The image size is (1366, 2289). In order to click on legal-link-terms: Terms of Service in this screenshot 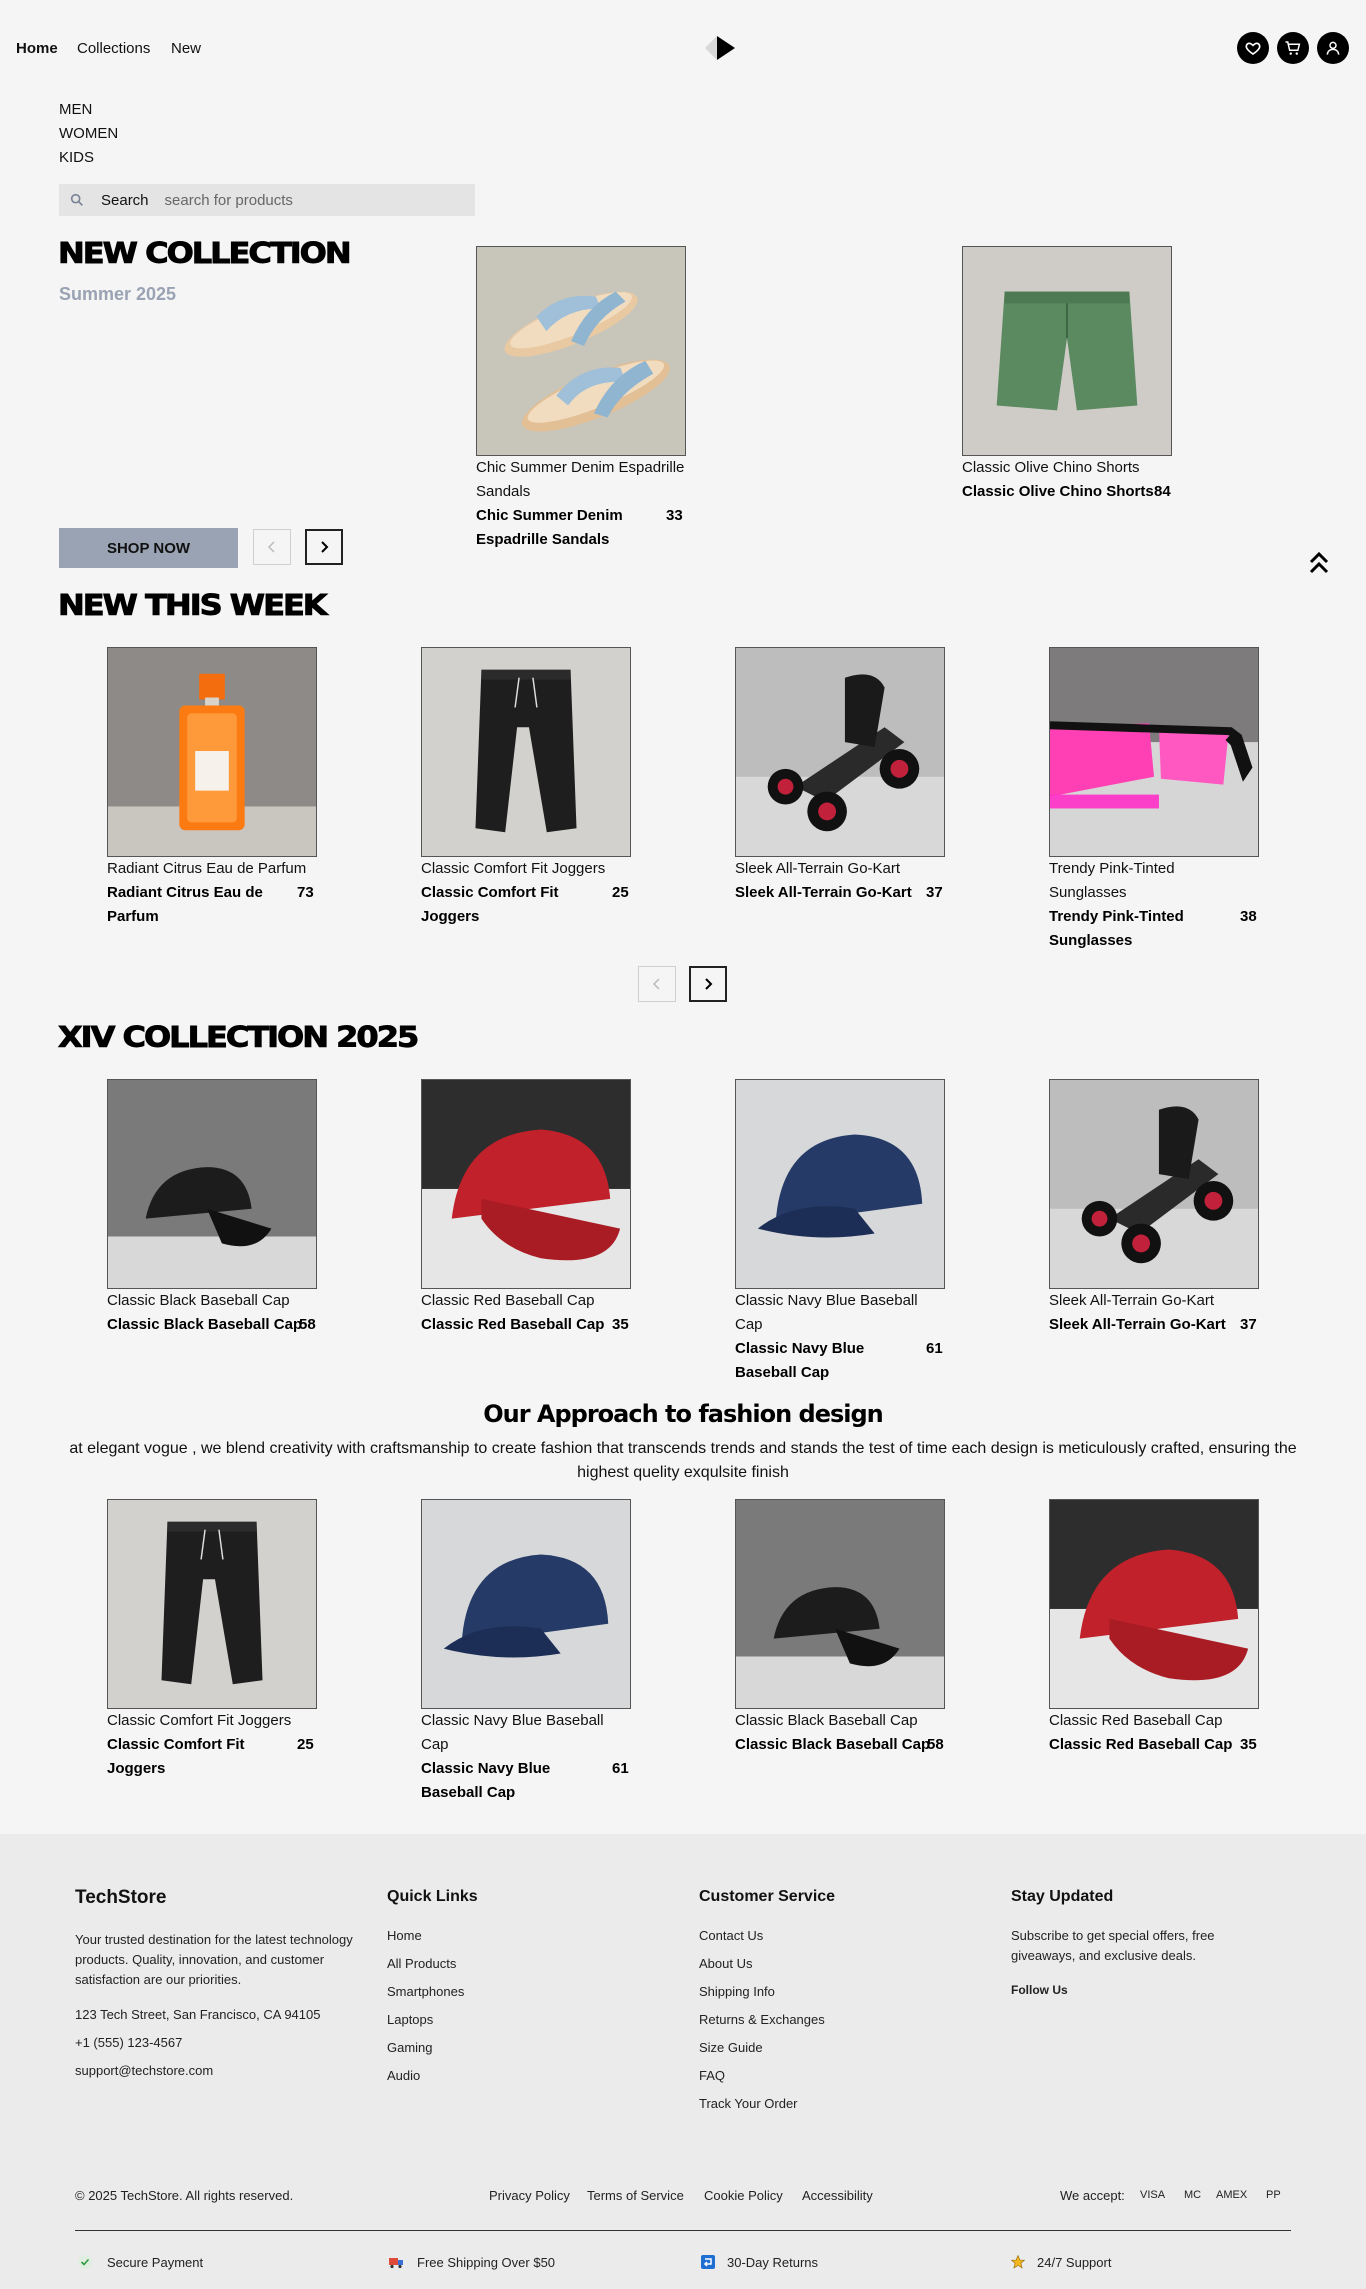, I will do `click(635, 2195)`.